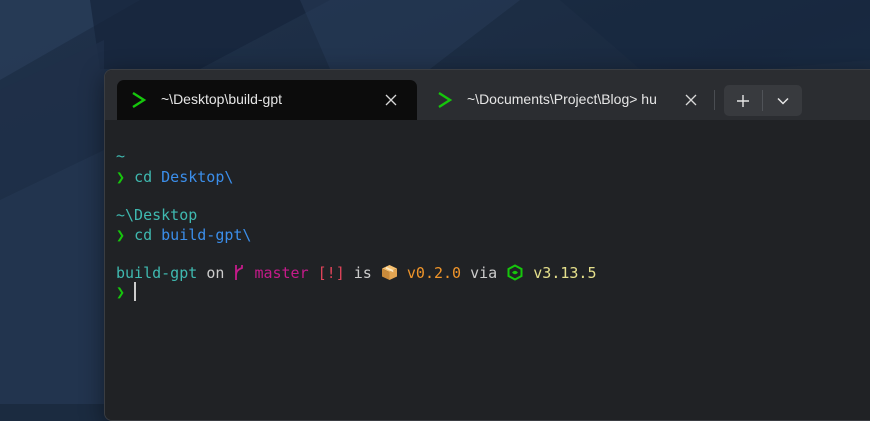 This screenshot has height=421, width=870. I want to click on prompt-path: ~, so click(121, 156).